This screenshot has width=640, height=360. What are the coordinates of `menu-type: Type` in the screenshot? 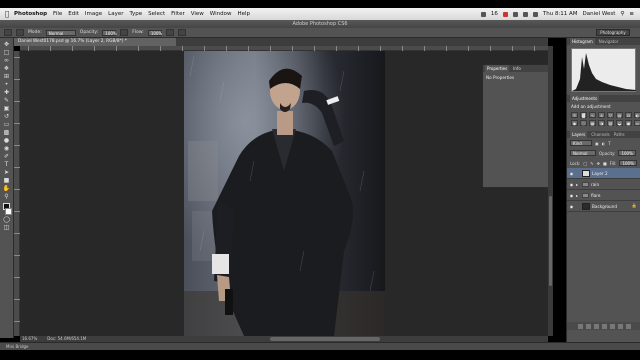 It's located at (136, 14).